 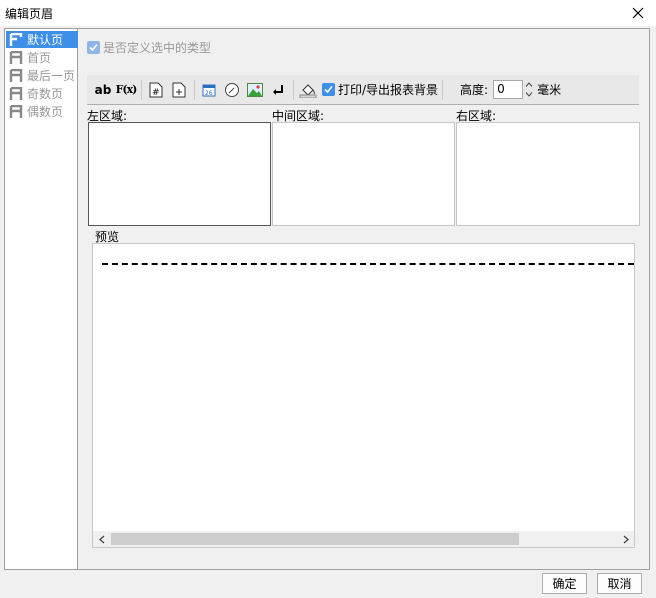 I want to click on insert-time-button, so click(x=232, y=90).